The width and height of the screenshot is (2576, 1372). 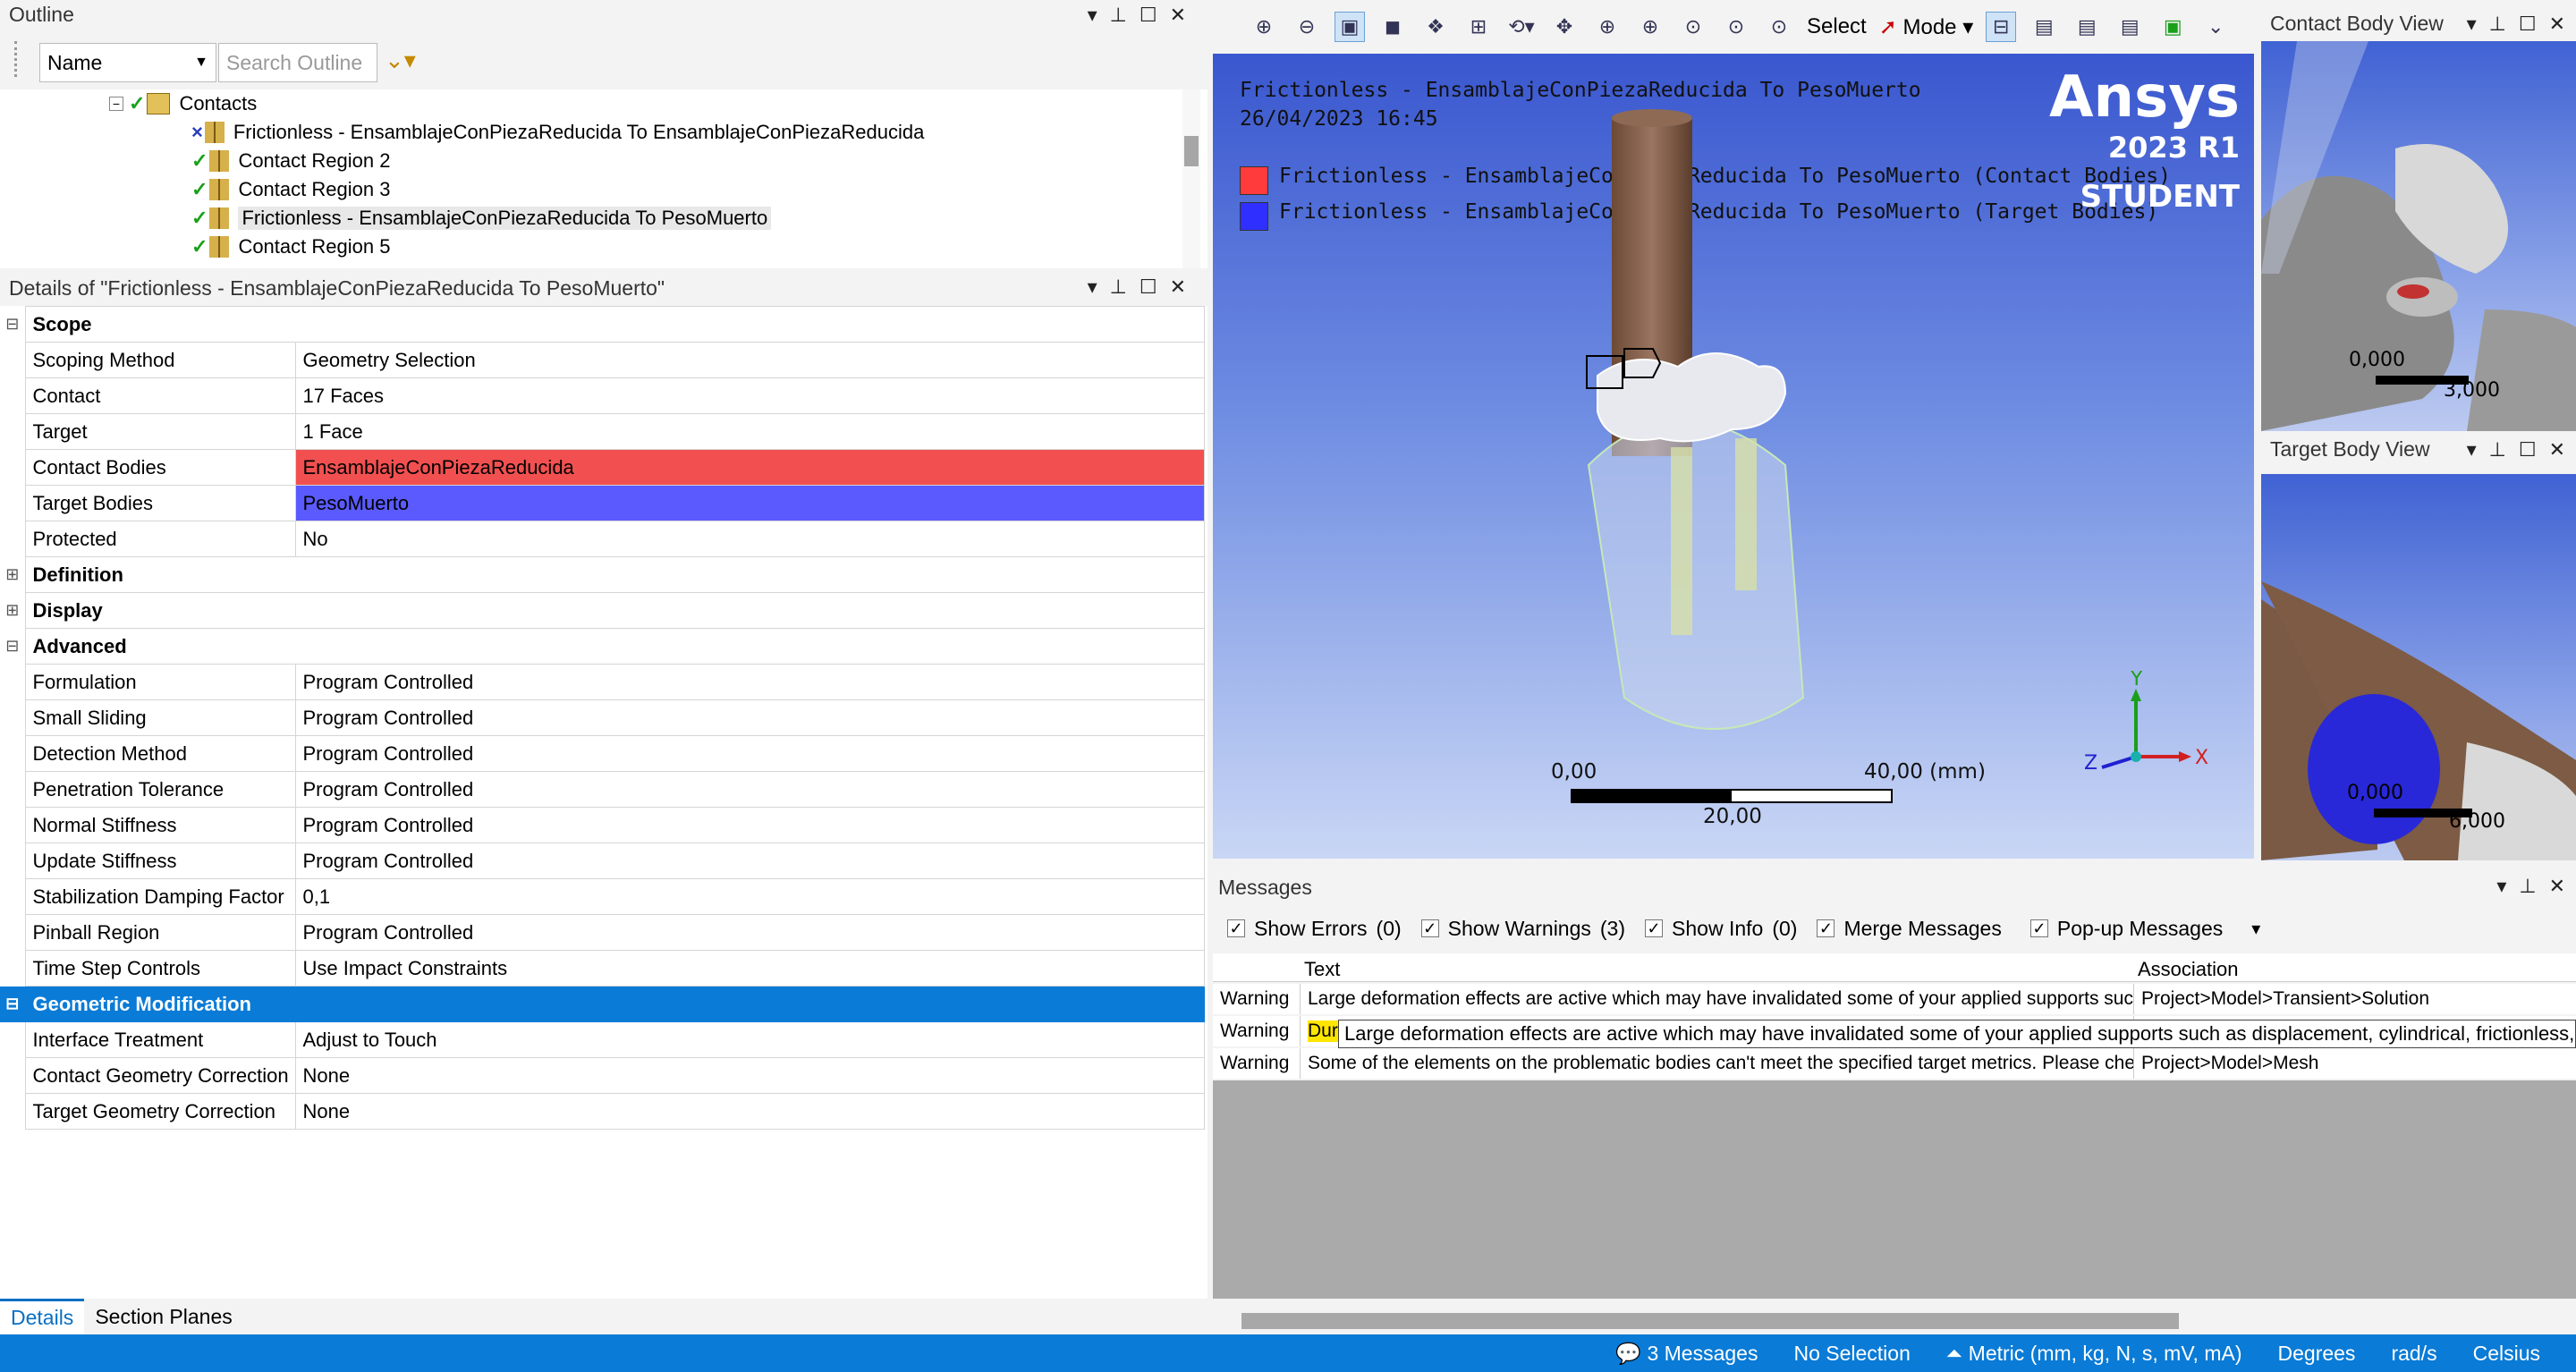 I want to click on status-rot: rad/s, so click(x=2413, y=1354).